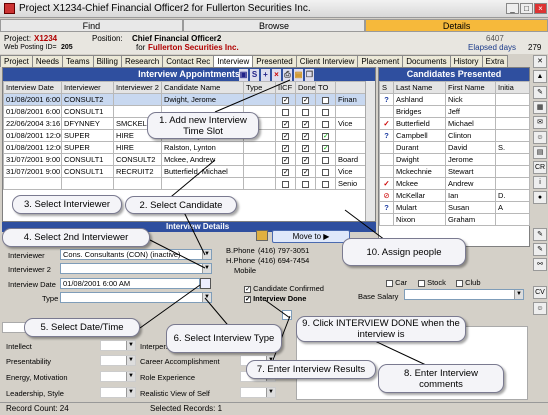  What do you see at coordinates (540, 92) in the screenshot?
I see `notes-icon: ✎` at bounding box center [540, 92].